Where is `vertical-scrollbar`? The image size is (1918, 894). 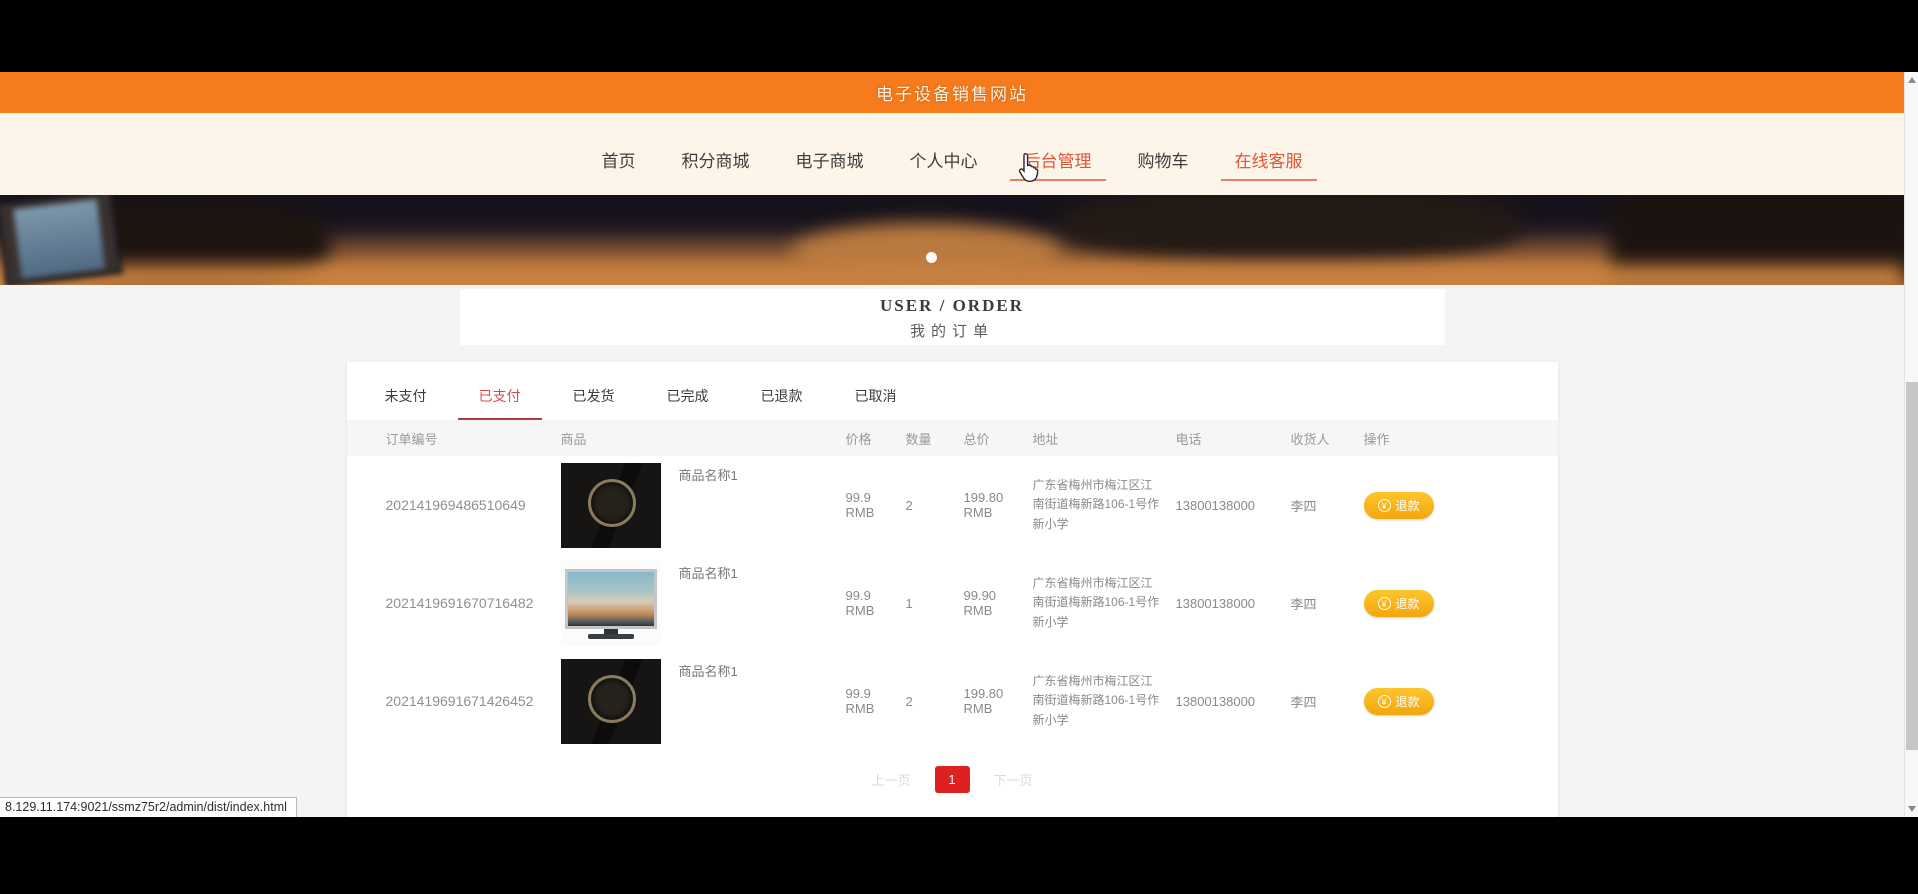 vertical-scrollbar is located at coordinates (1911, 444).